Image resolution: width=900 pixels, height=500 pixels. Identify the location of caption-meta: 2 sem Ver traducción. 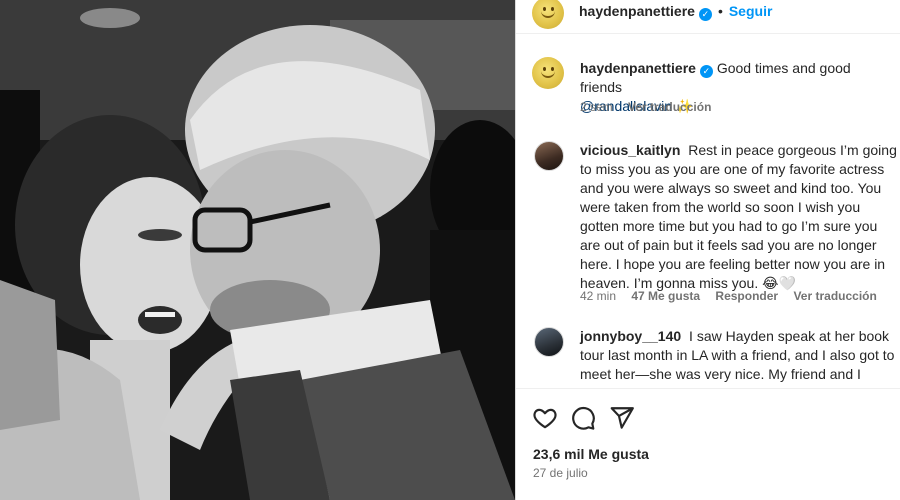
(651, 107).